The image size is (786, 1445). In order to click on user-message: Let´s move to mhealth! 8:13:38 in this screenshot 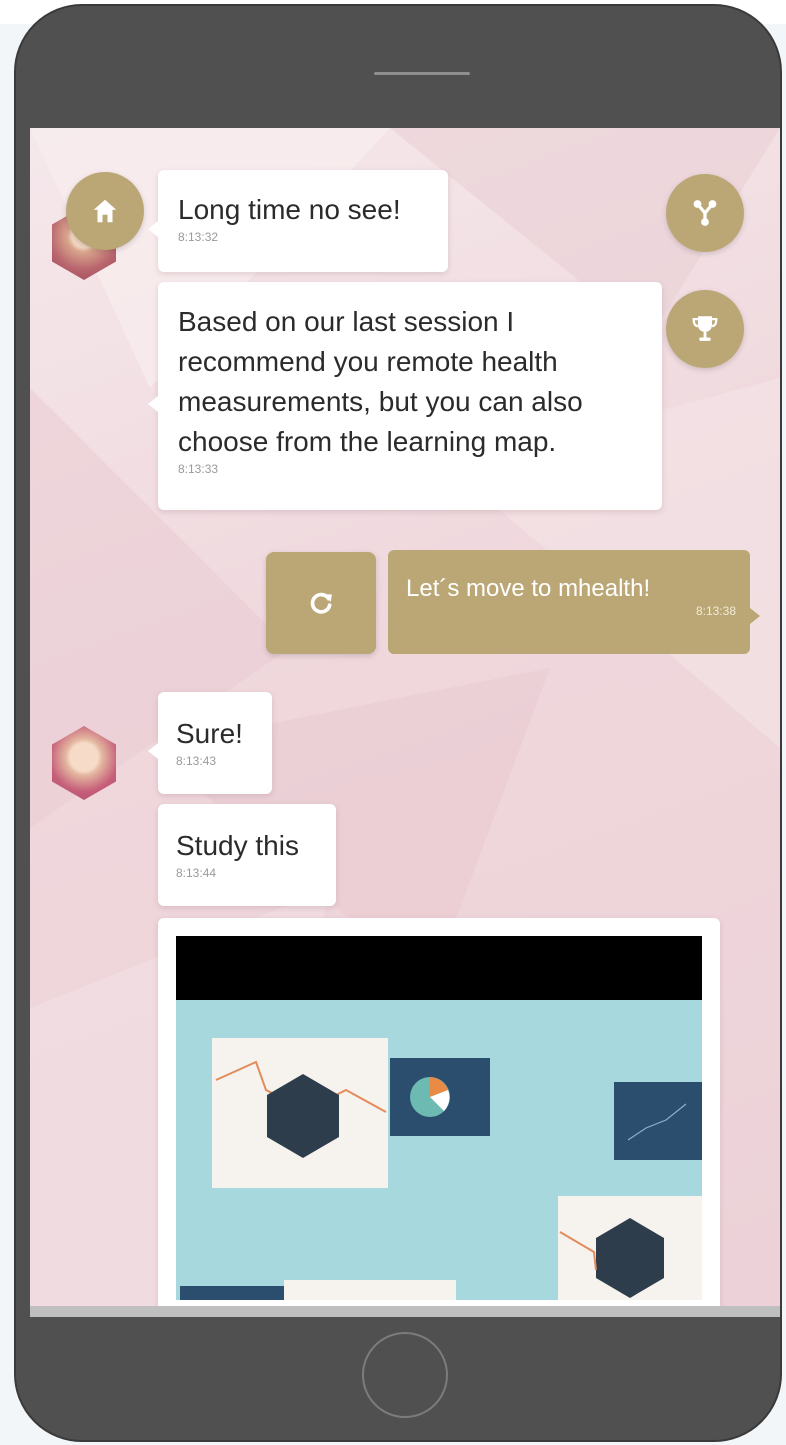, I will do `click(574, 602)`.